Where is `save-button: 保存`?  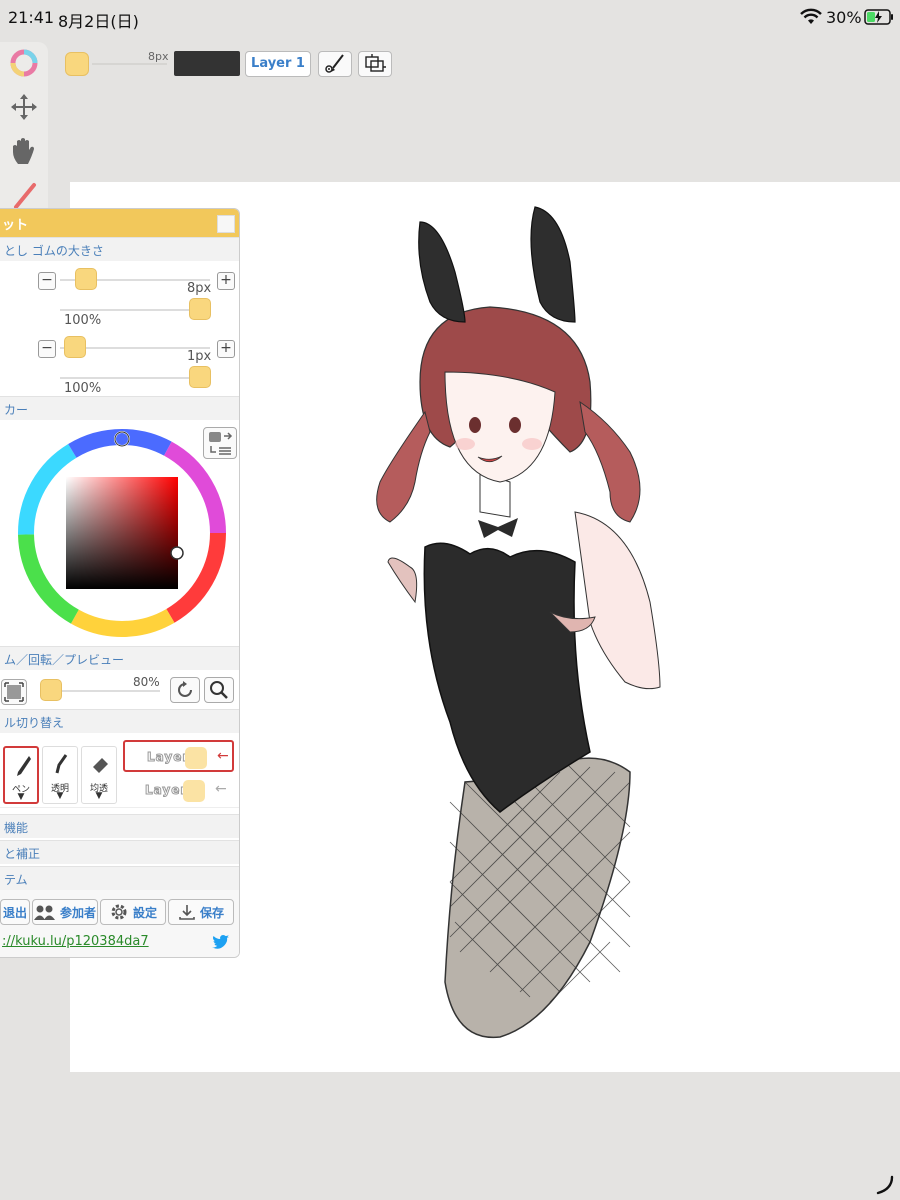 save-button: 保存 is located at coordinates (201, 912).